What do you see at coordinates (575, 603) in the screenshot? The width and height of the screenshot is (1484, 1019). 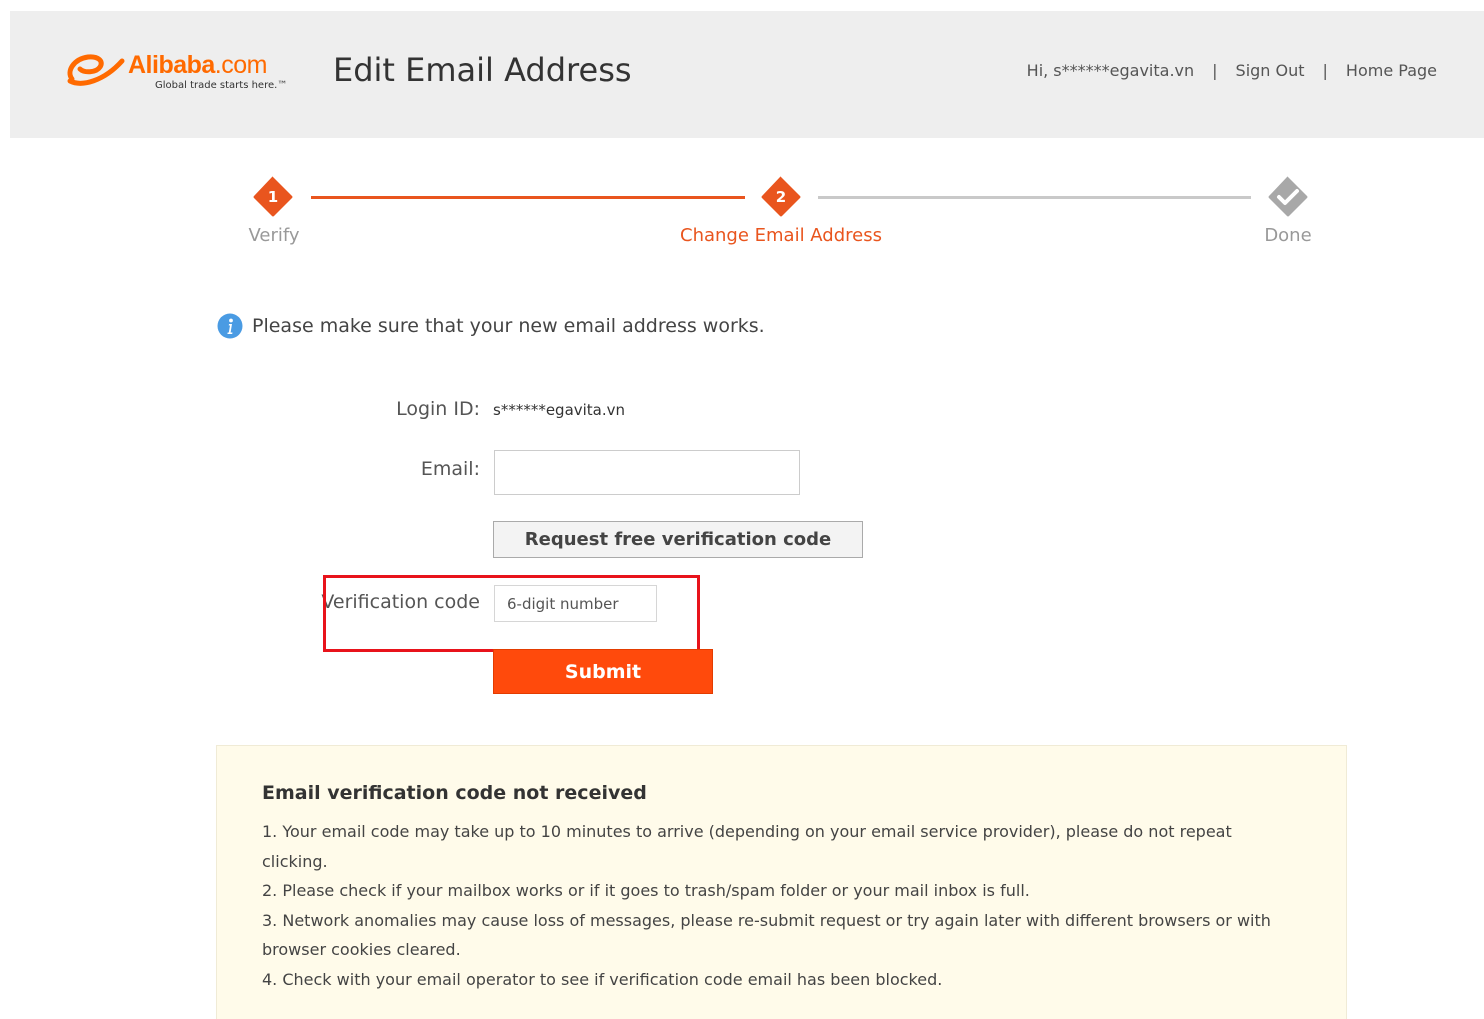 I see `verification-code-input` at bounding box center [575, 603].